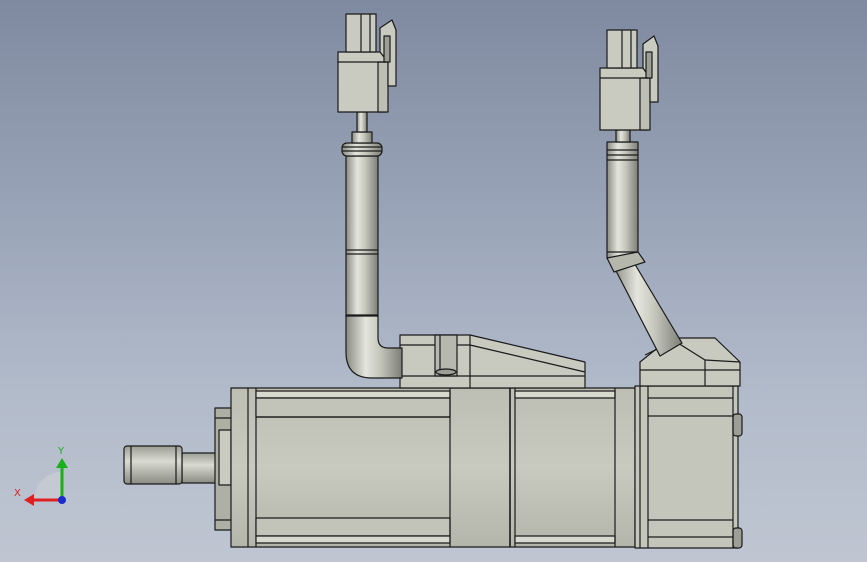 The height and width of the screenshot is (562, 867). What do you see at coordinates (48, 486) in the screenshot?
I see `triad-plane-icon` at bounding box center [48, 486].